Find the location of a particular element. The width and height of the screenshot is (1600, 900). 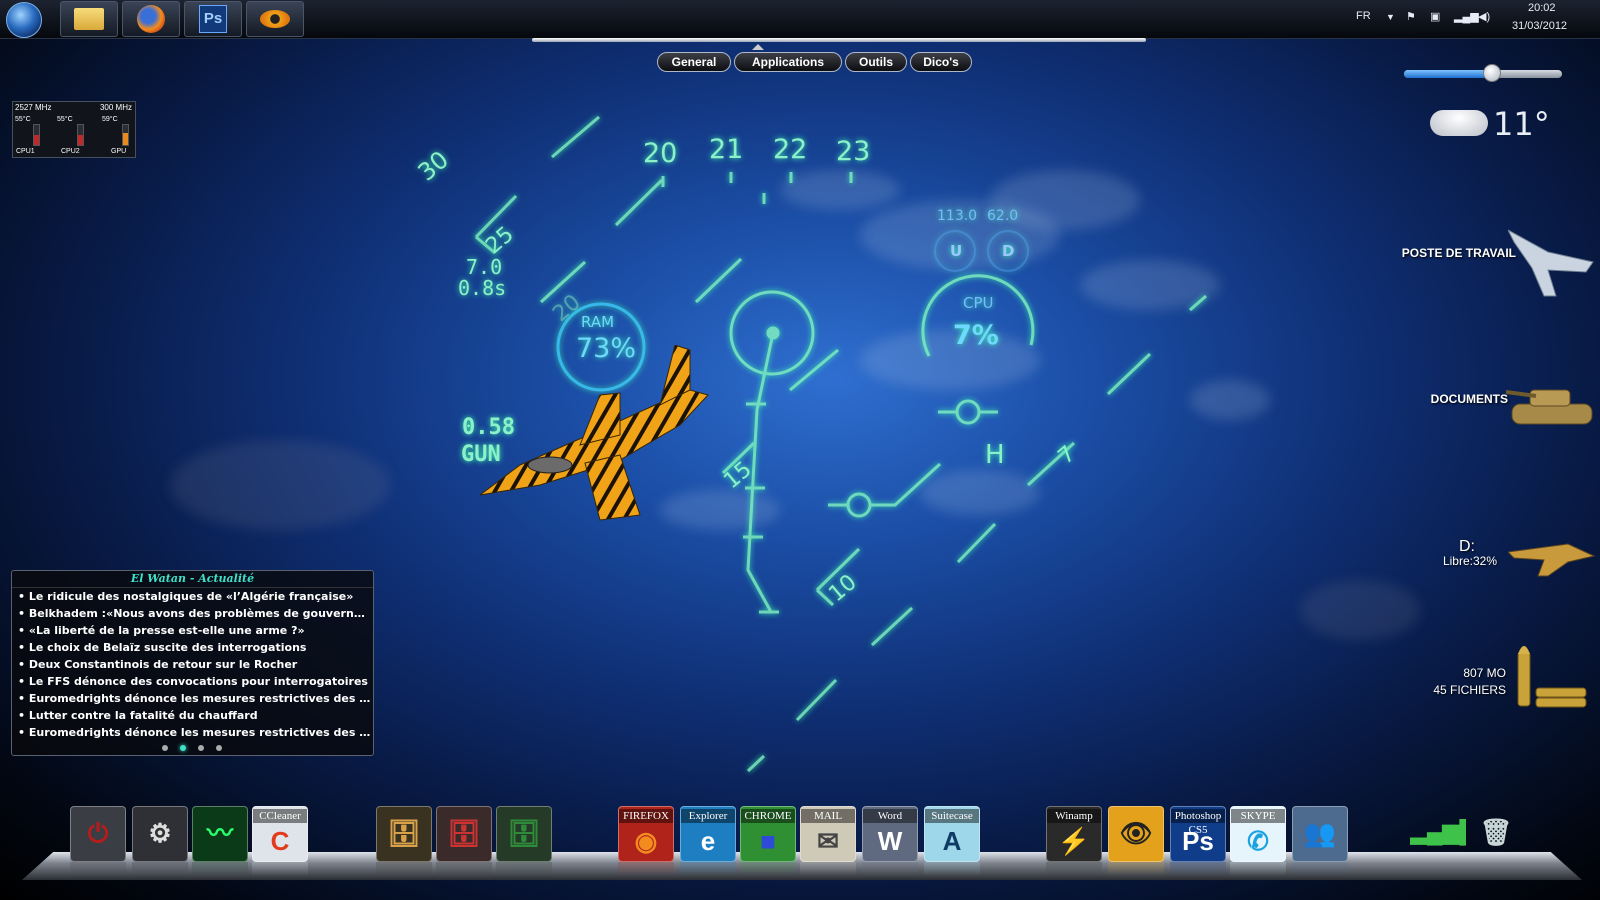

brightness-slider-fill is located at coordinates (1447, 74).